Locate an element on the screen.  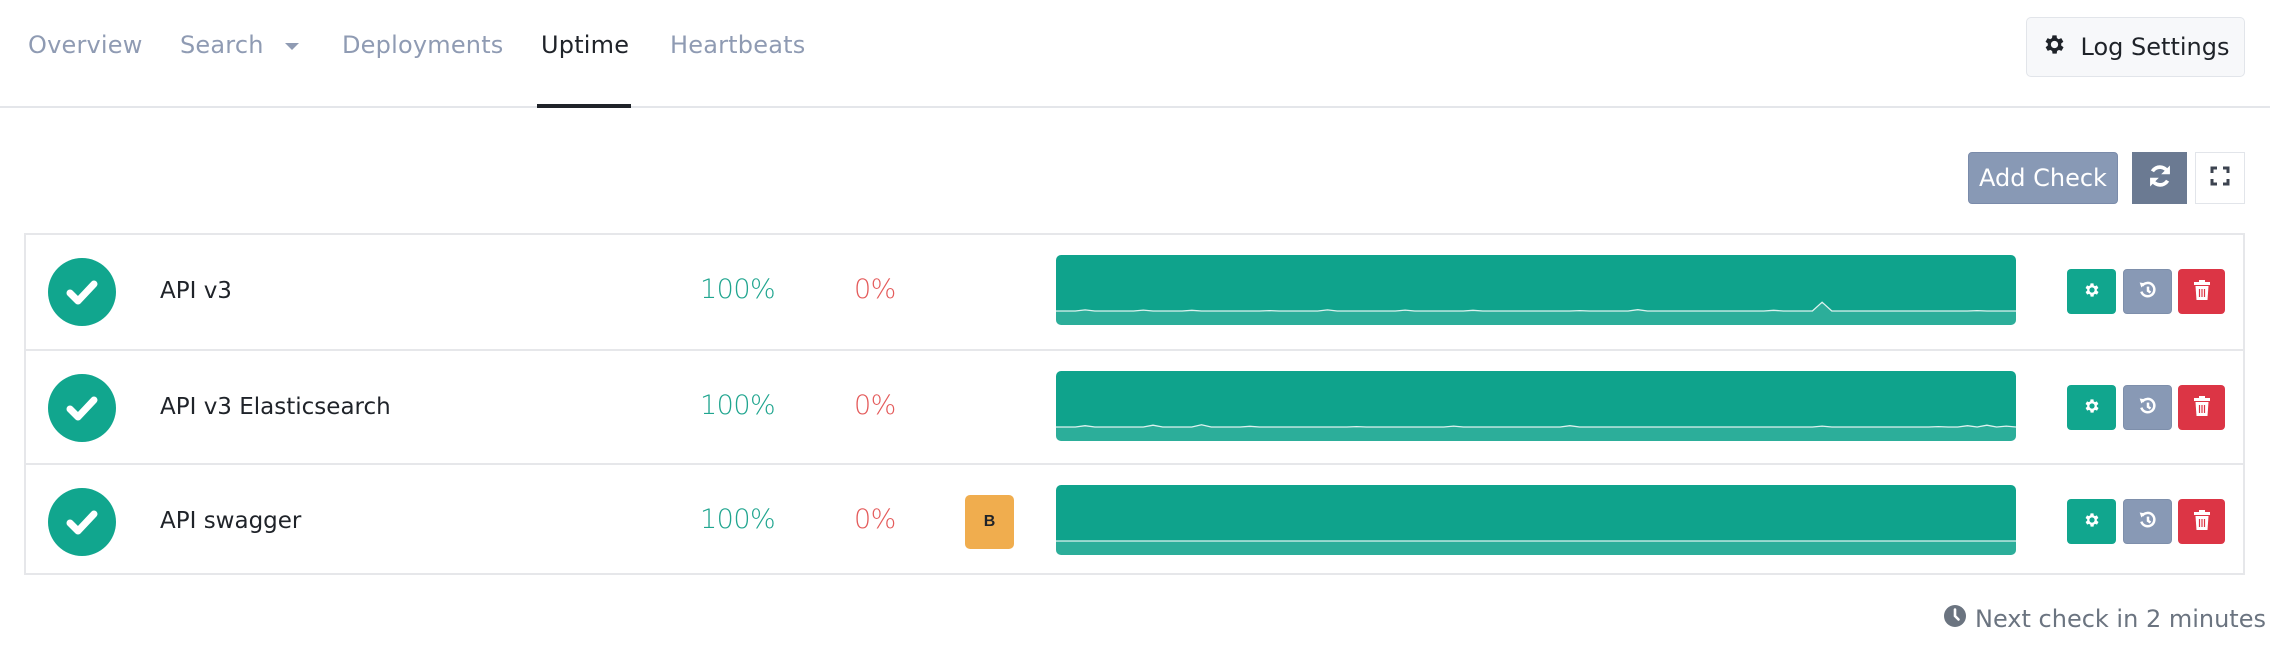
active-tab-indicator is located at coordinates (584, 106).